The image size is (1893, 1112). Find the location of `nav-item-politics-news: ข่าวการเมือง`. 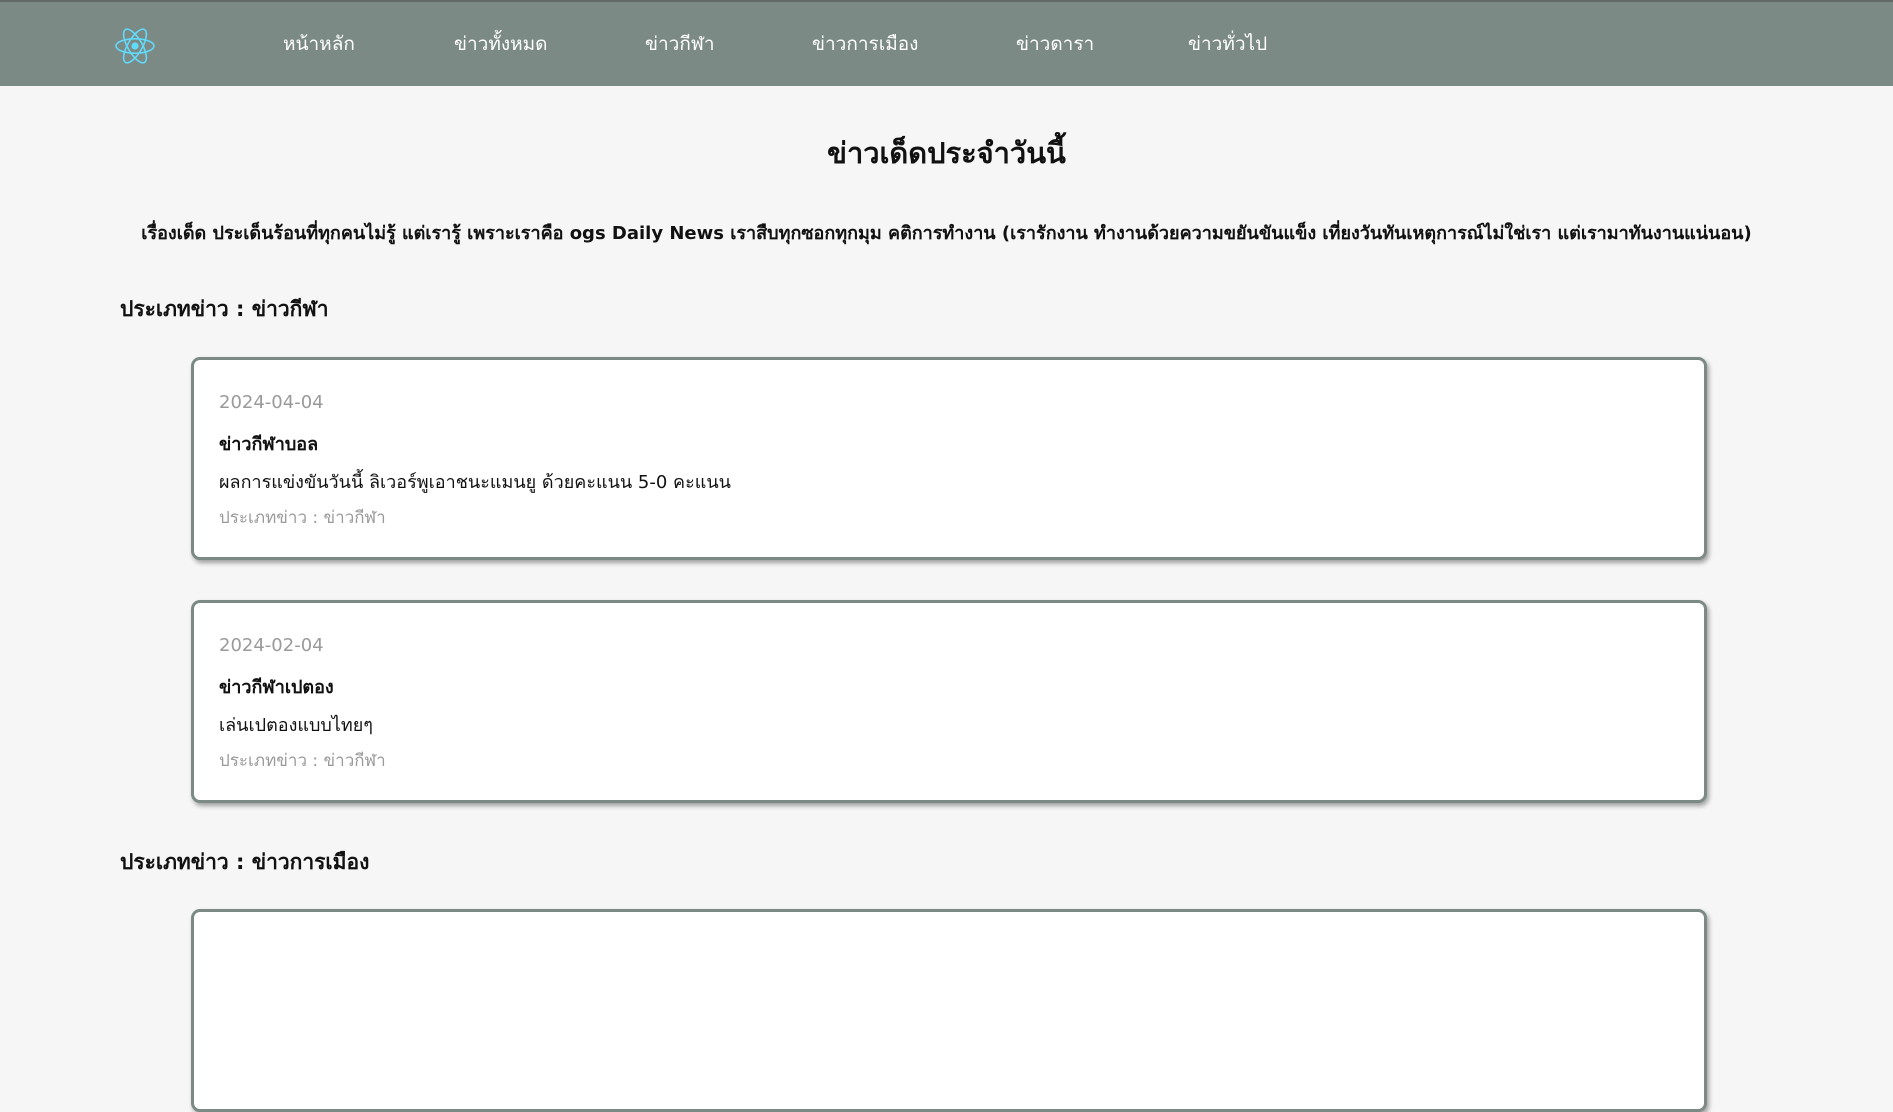

nav-item-politics-news: ข่าวการเมือง is located at coordinates (865, 44).